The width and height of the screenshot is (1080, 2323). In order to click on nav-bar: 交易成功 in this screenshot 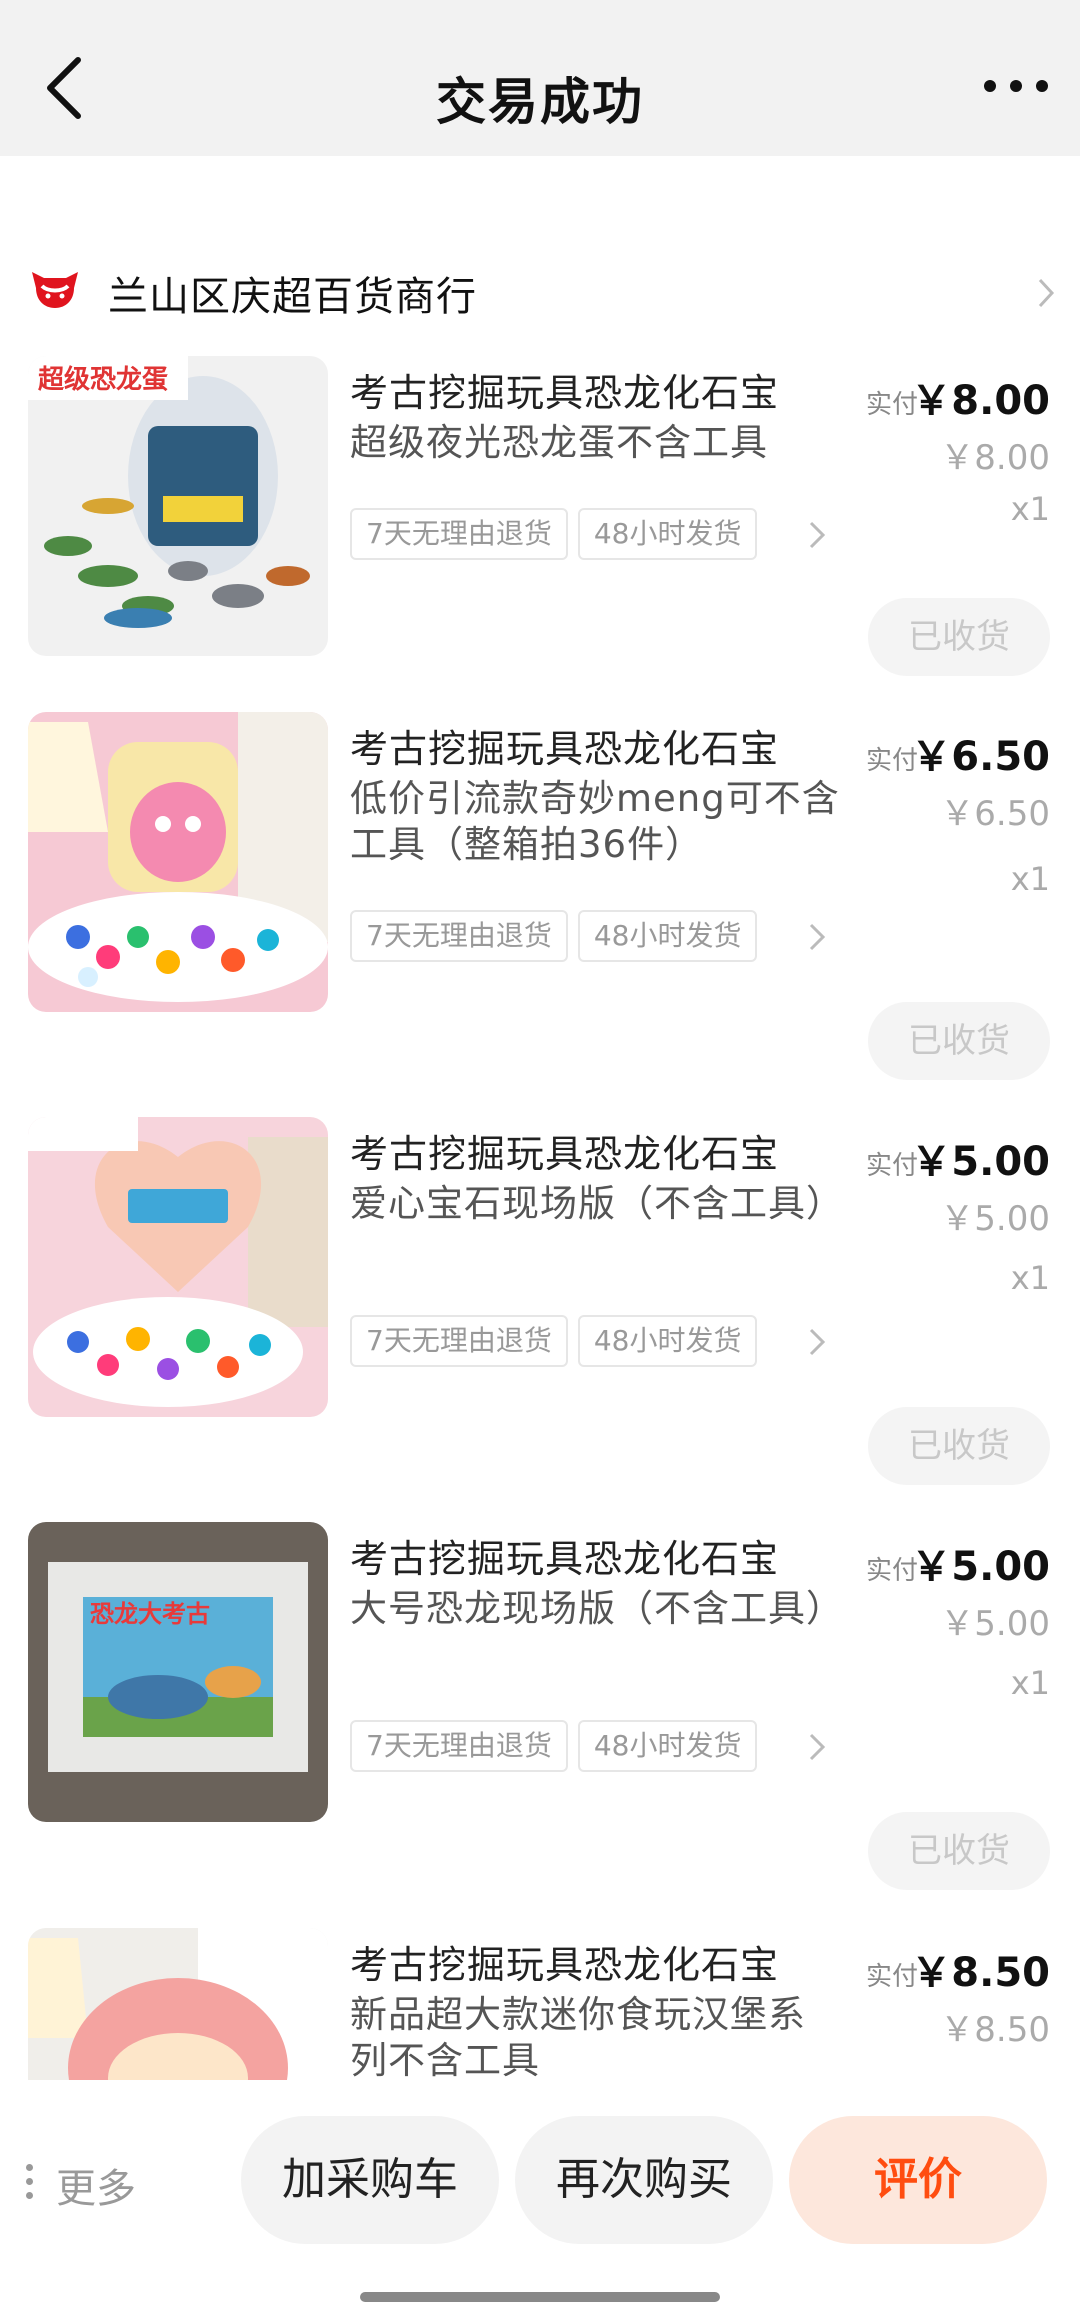, I will do `click(540, 78)`.